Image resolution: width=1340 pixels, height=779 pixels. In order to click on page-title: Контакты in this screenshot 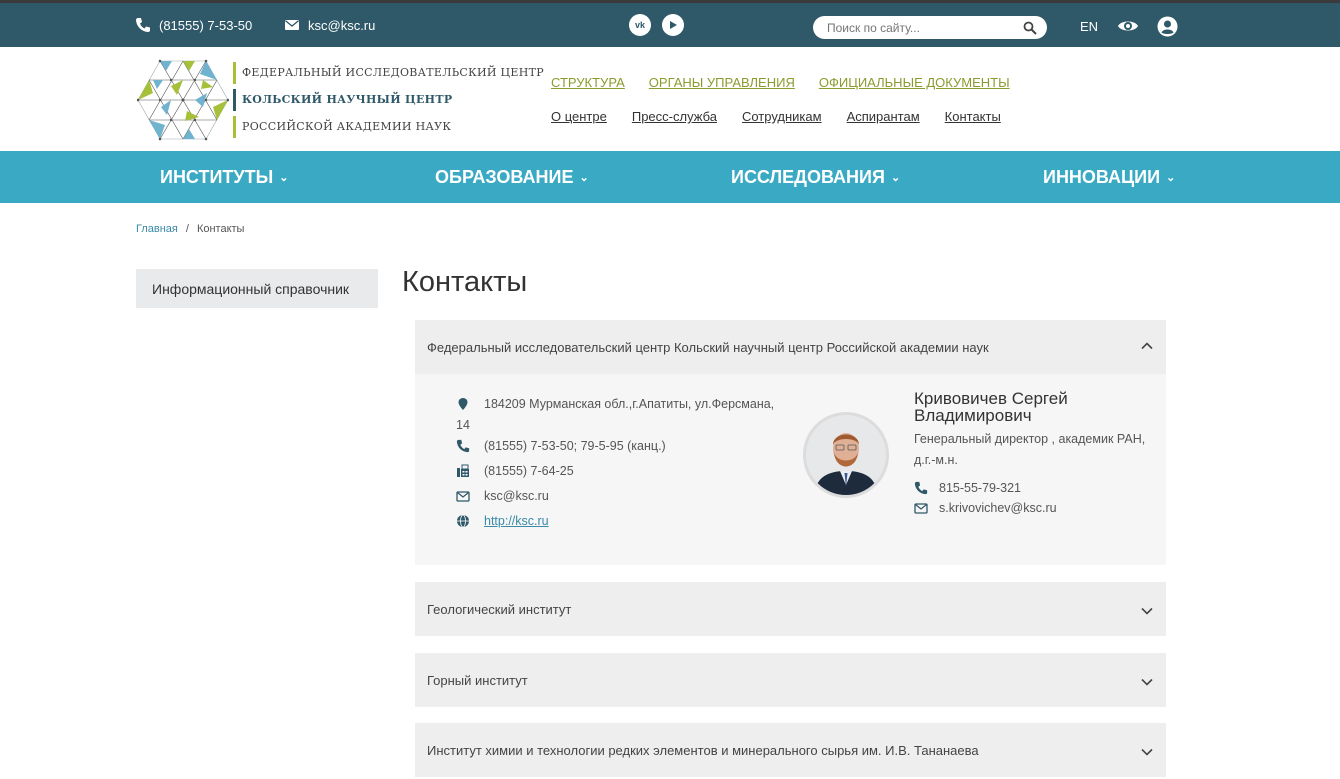, I will do `click(465, 282)`.